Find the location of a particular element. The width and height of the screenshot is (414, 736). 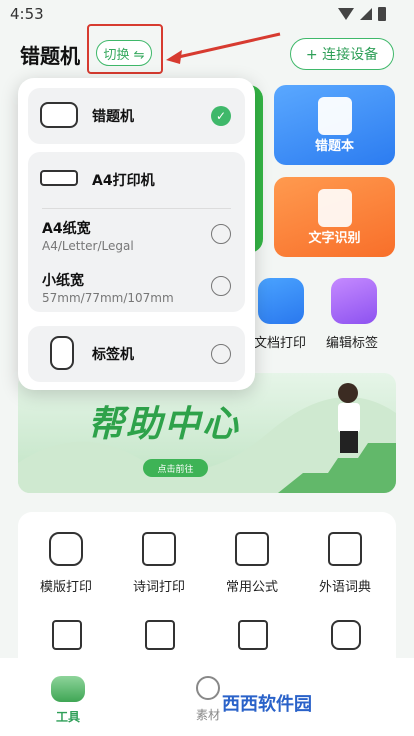

tab-tools: 工具 is located at coordinates (68, 700).